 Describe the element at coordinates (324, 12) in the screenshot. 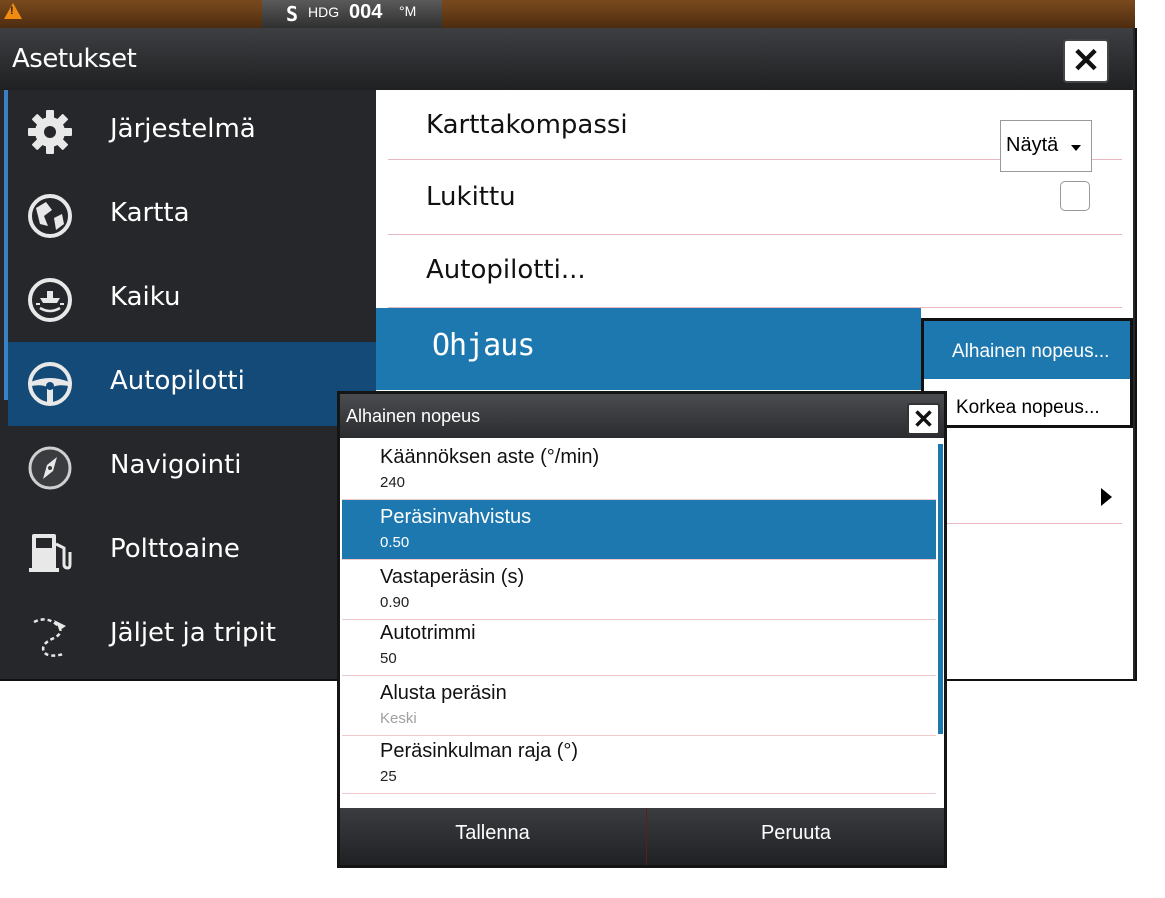

I see `heading-label: HDG` at that location.